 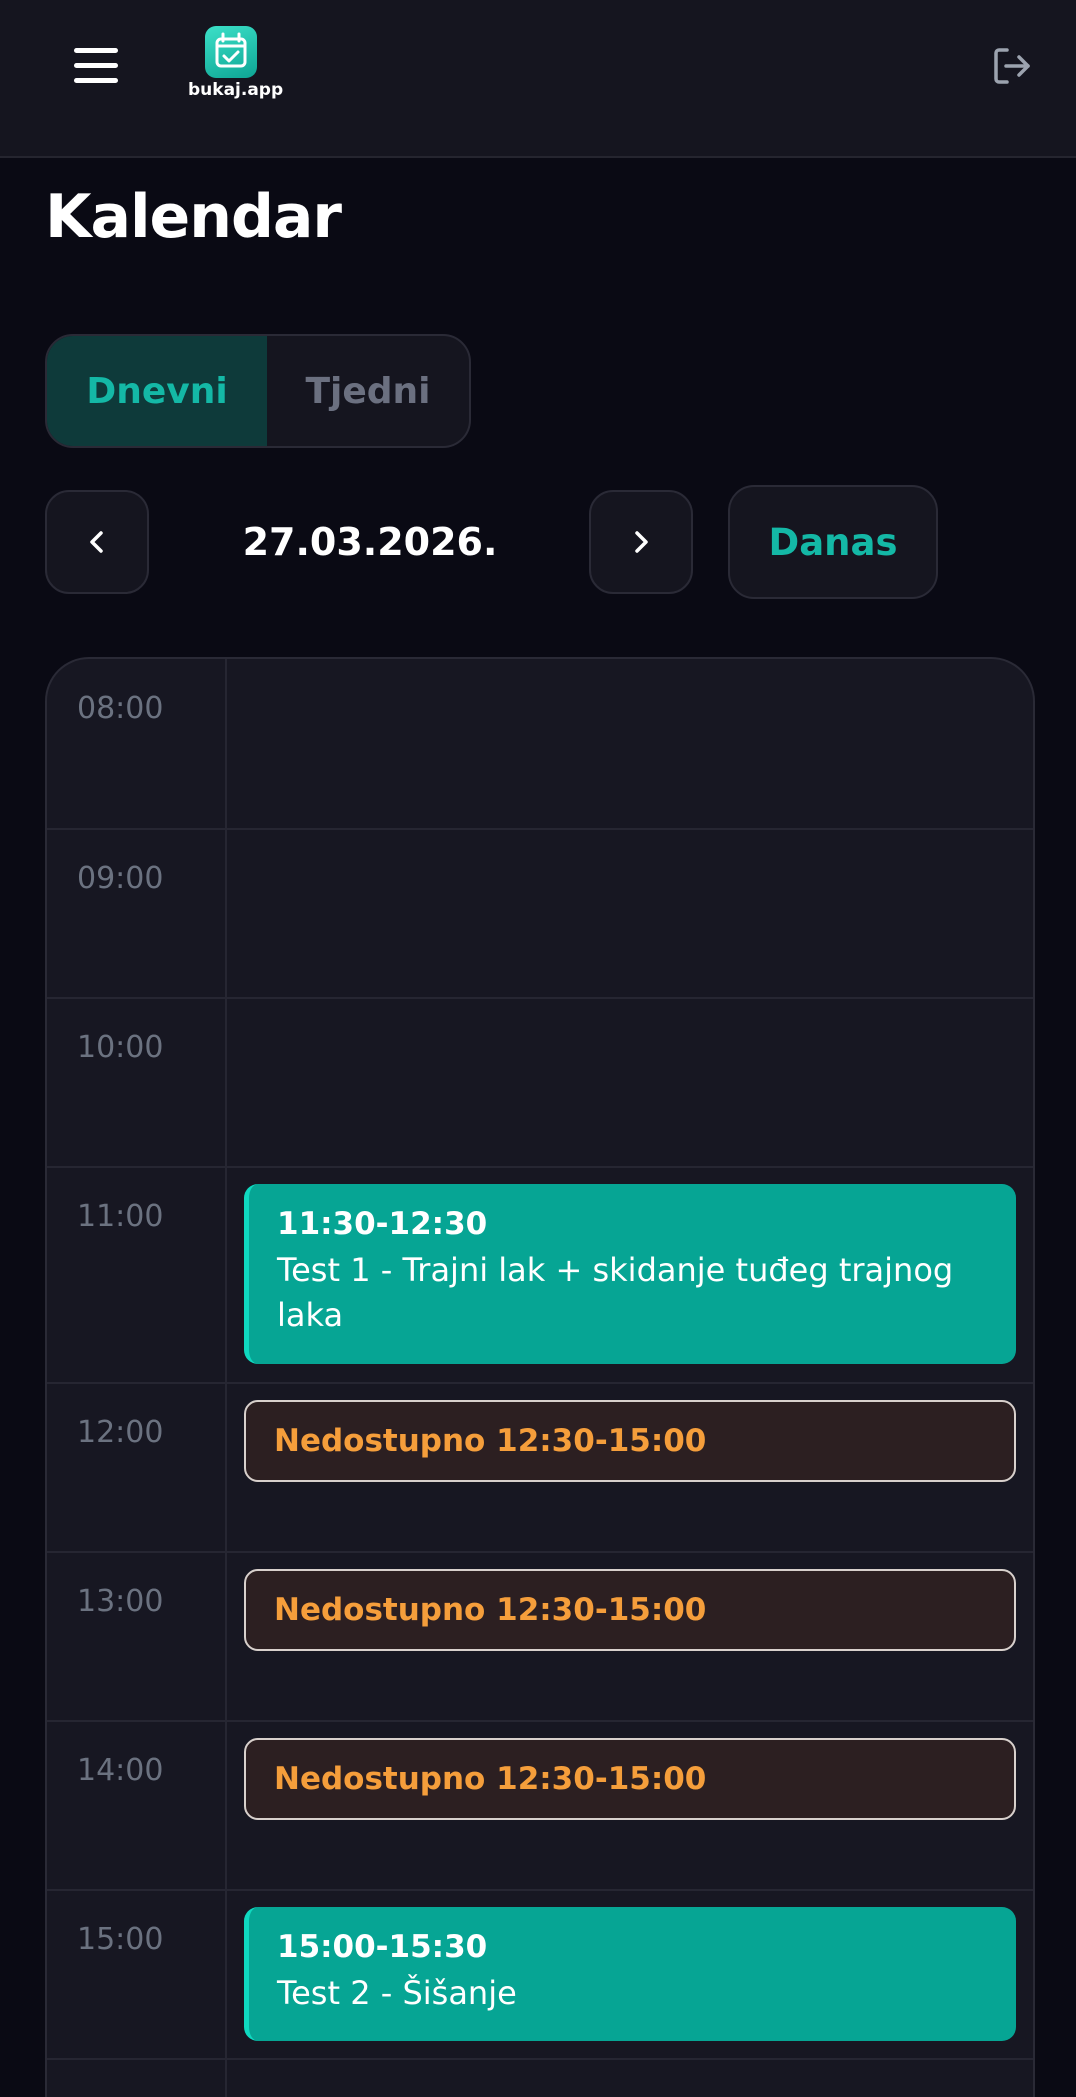 What do you see at coordinates (120, 1216) in the screenshot?
I see `hour-label: 11:00` at bounding box center [120, 1216].